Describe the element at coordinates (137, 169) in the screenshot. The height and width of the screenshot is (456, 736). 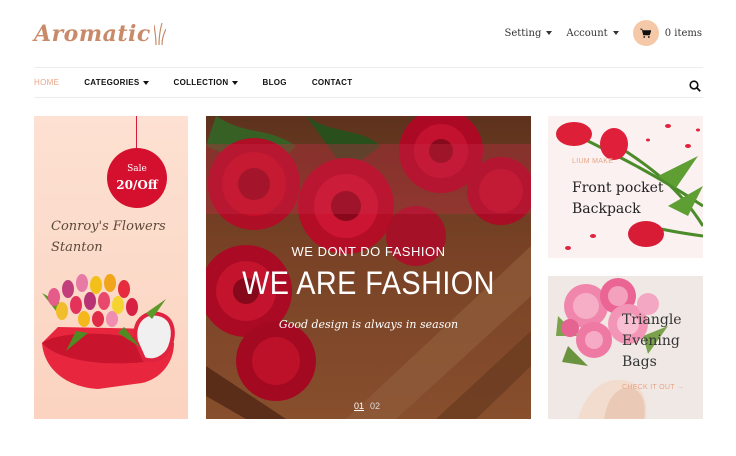
I see `sale-label: Sale` at that location.